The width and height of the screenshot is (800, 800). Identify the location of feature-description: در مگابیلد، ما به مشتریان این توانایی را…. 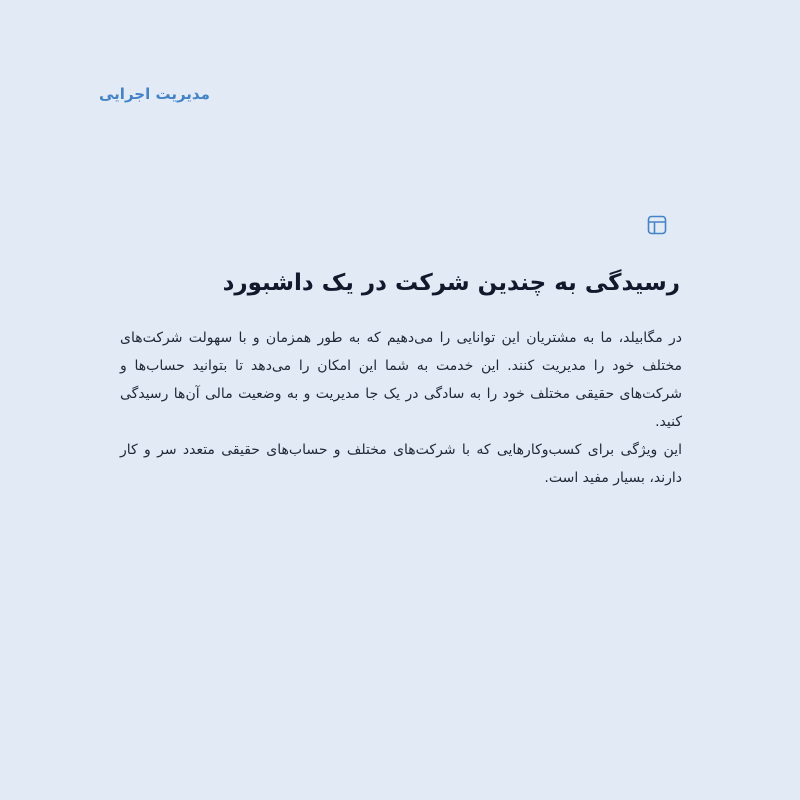
(401, 408).